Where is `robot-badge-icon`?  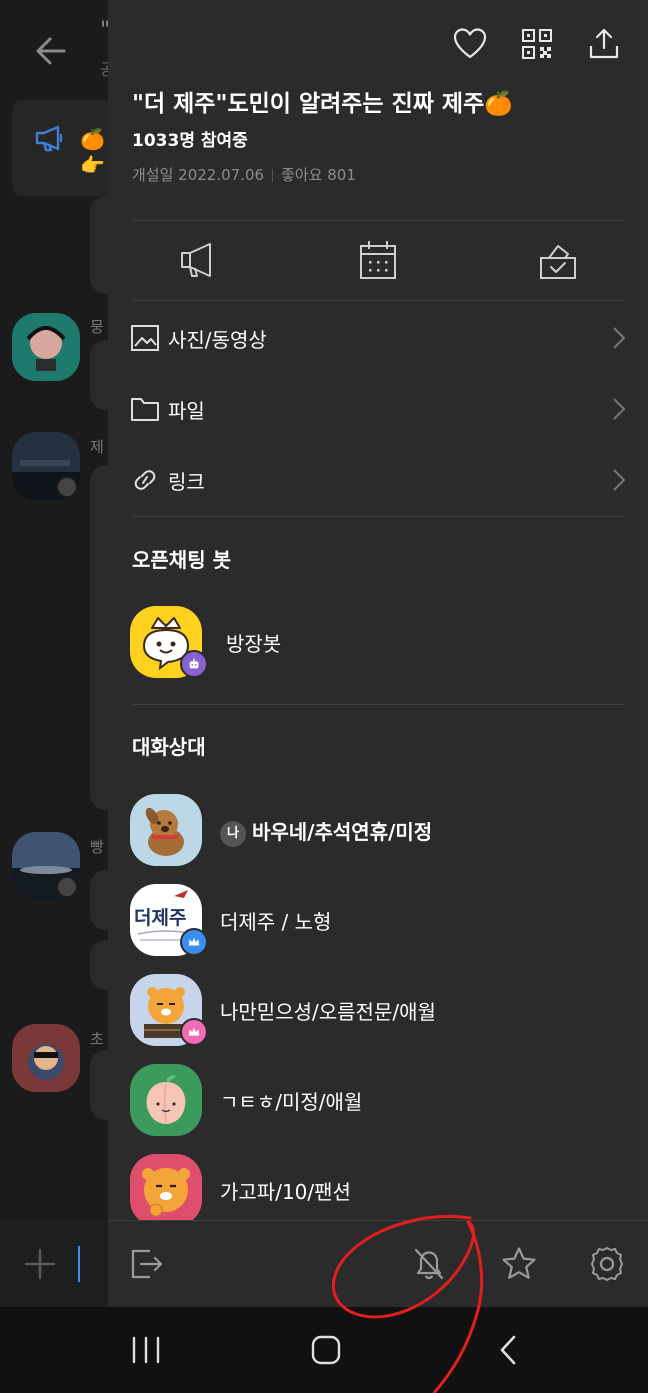 robot-badge-icon is located at coordinates (194, 664).